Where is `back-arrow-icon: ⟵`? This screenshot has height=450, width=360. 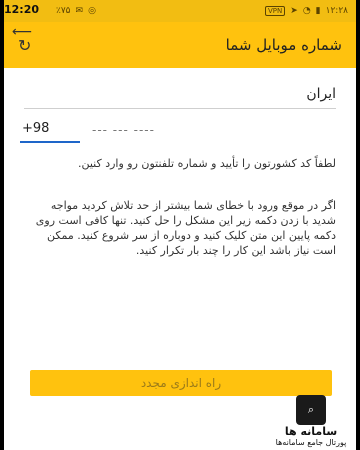
back-arrow-icon: ⟵ is located at coordinates (22, 32).